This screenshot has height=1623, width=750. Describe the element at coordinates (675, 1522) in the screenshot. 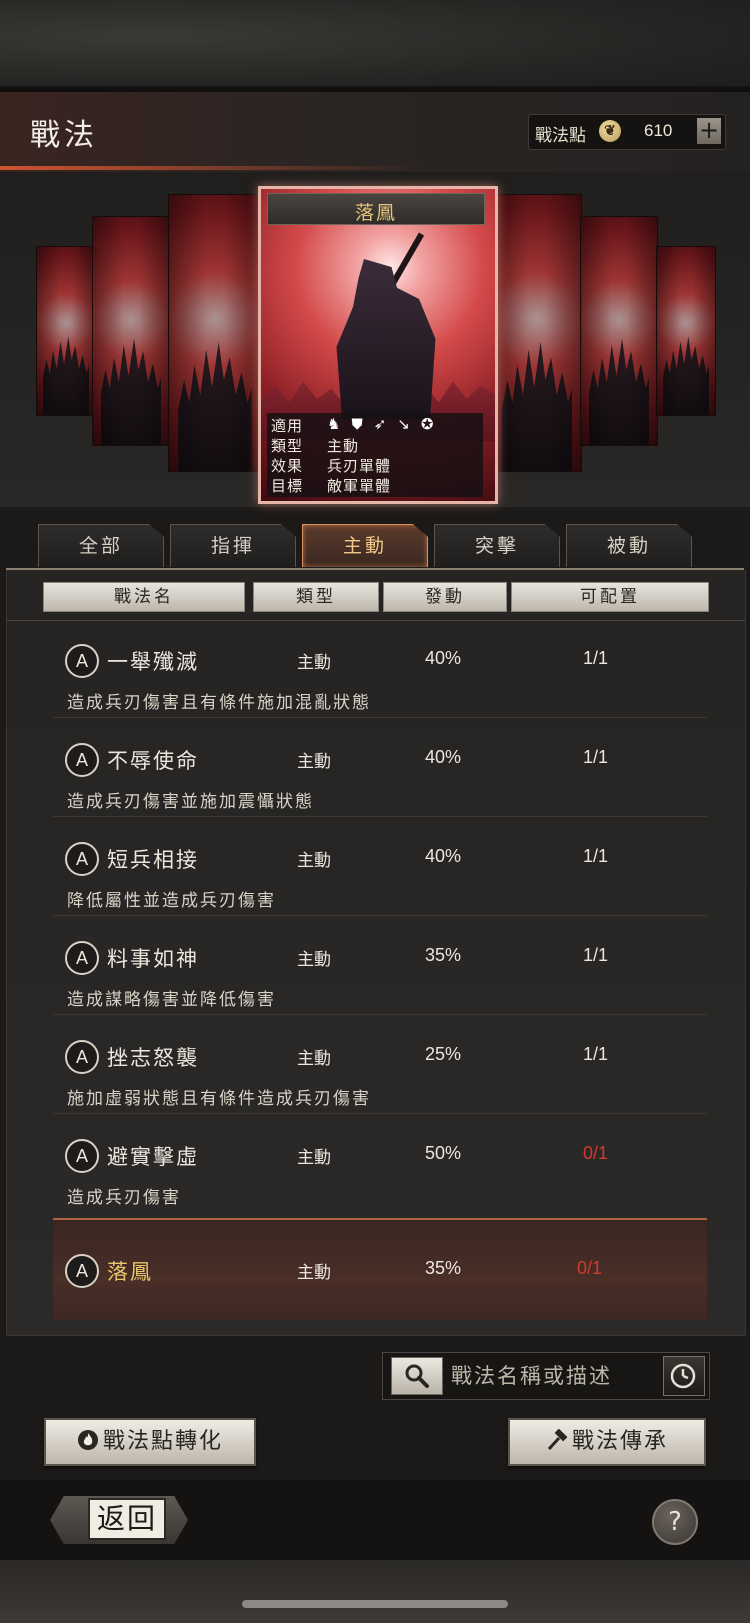

I see `help-button: ?` at that location.